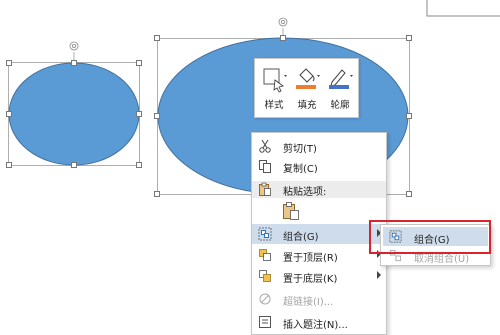 The height and width of the screenshot is (335, 500). Describe the element at coordinates (430, 237) in the screenshot. I see `annotation-highlight-box` at that location.